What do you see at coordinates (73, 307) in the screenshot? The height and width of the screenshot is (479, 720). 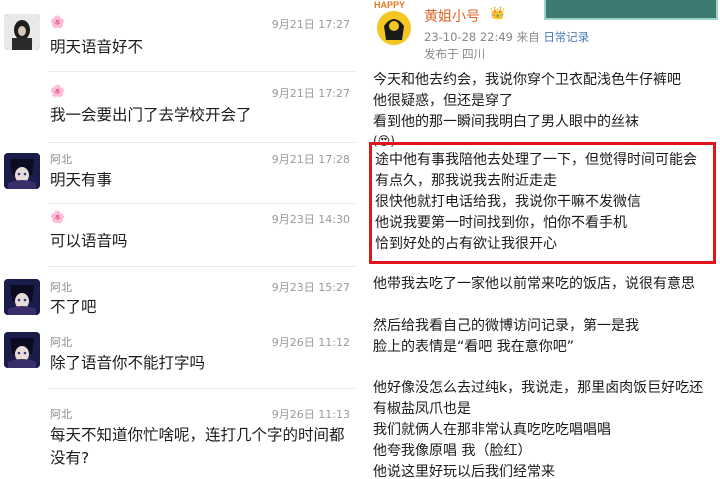 I see `message-text: 不了吧` at bounding box center [73, 307].